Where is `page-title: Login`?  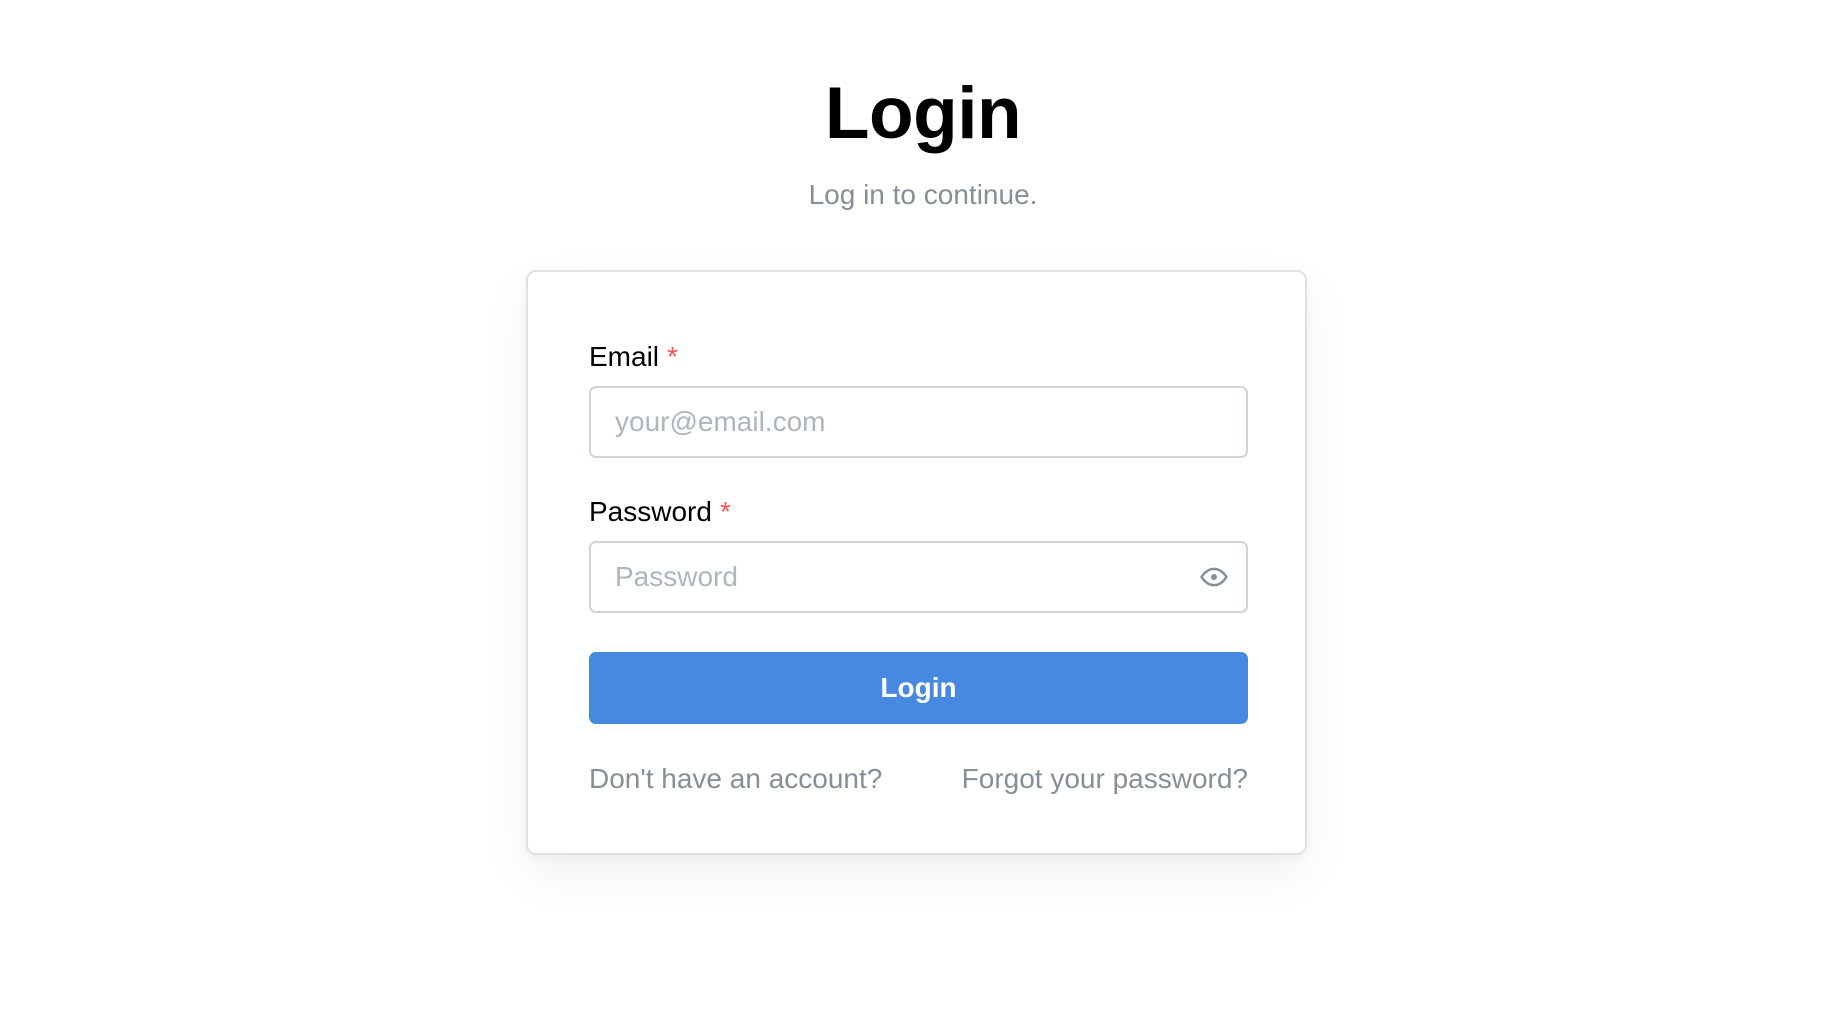
page-title: Login is located at coordinates (923, 113).